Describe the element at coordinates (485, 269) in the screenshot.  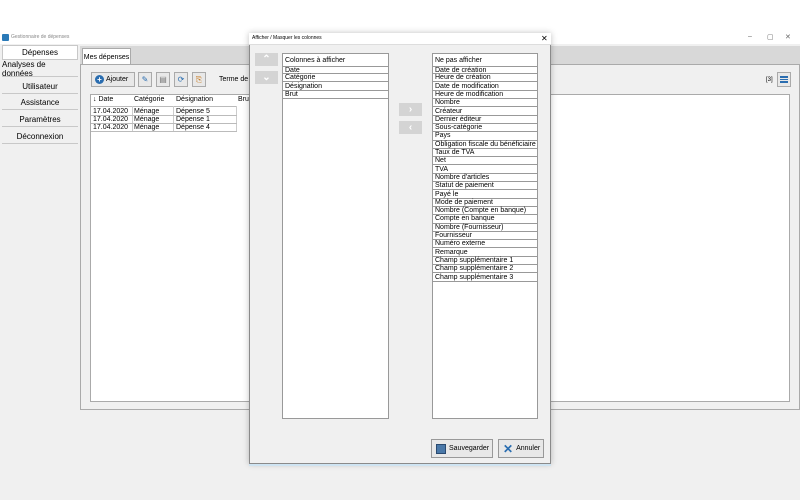
I see `list-item: Champ supplémentaire 2` at that location.